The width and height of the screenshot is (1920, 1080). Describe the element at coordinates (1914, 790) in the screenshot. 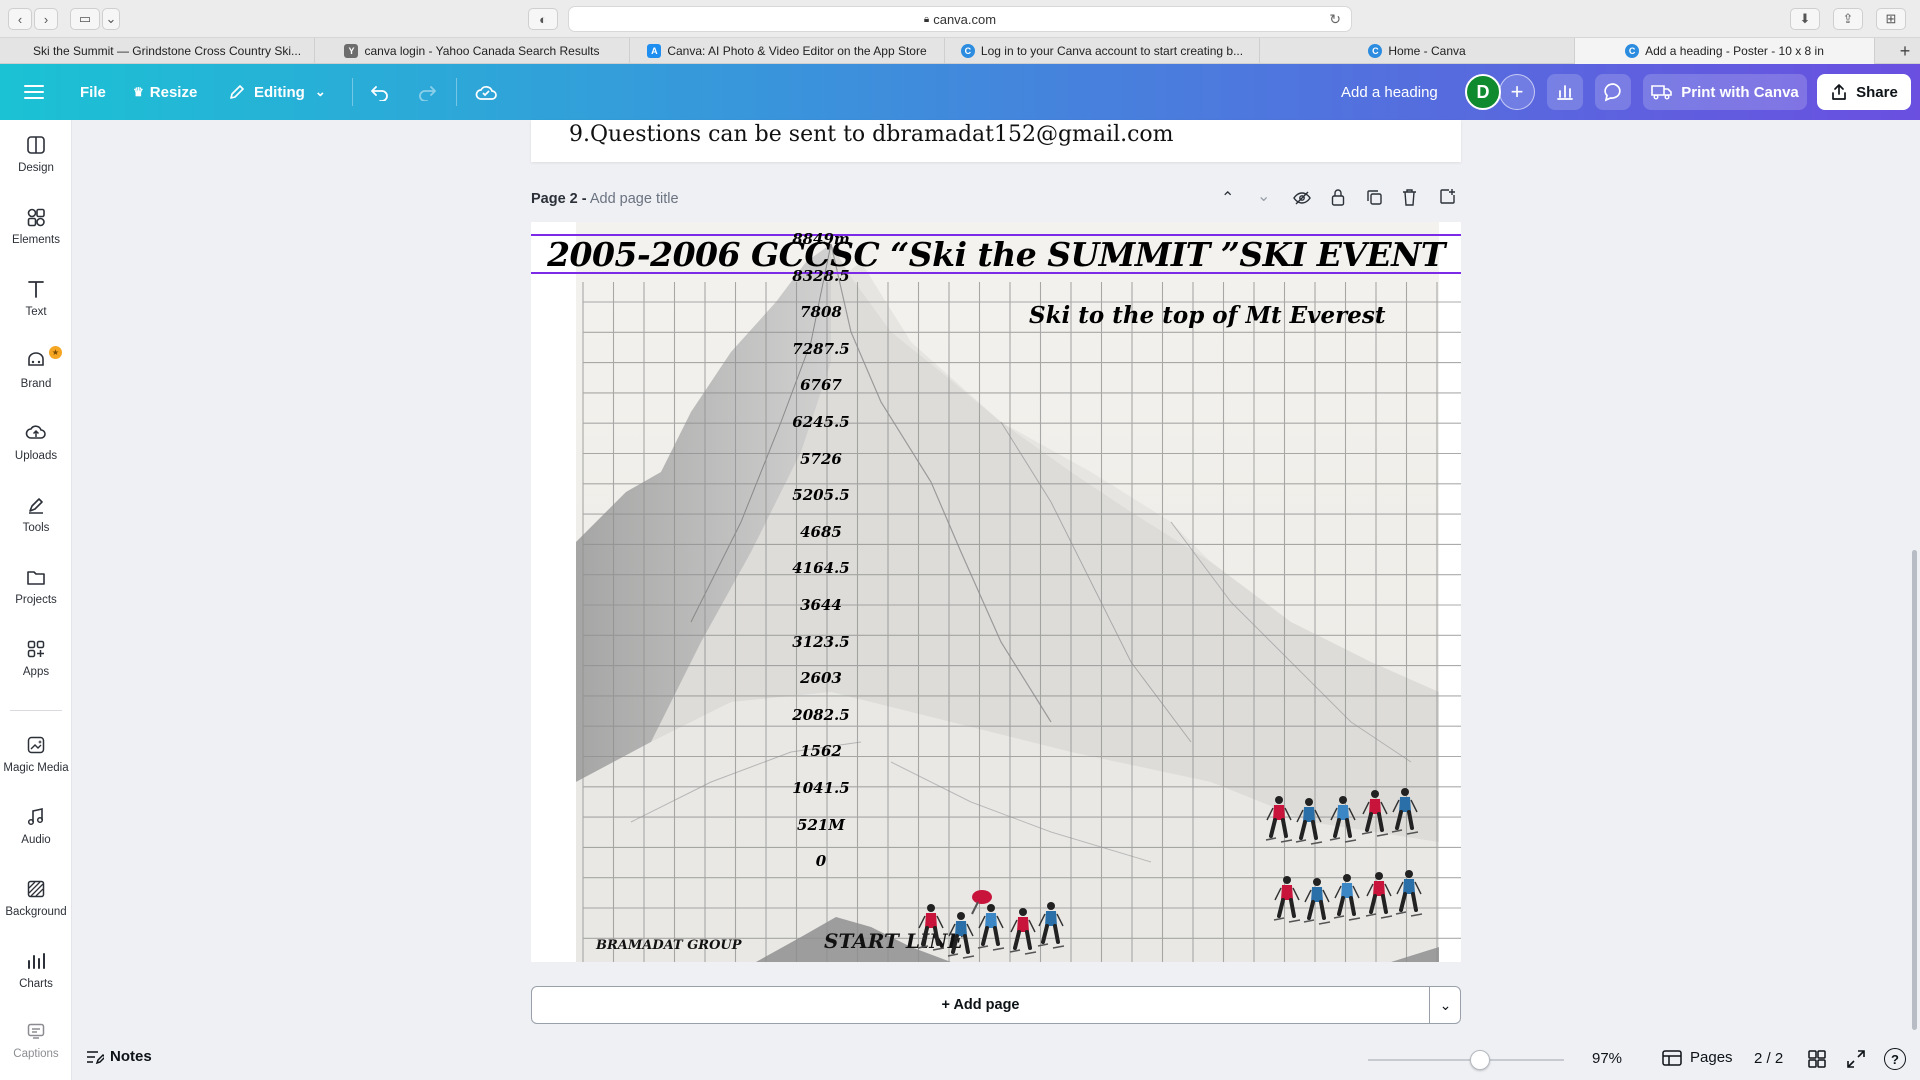

I see `scrollbar-thumb` at that location.